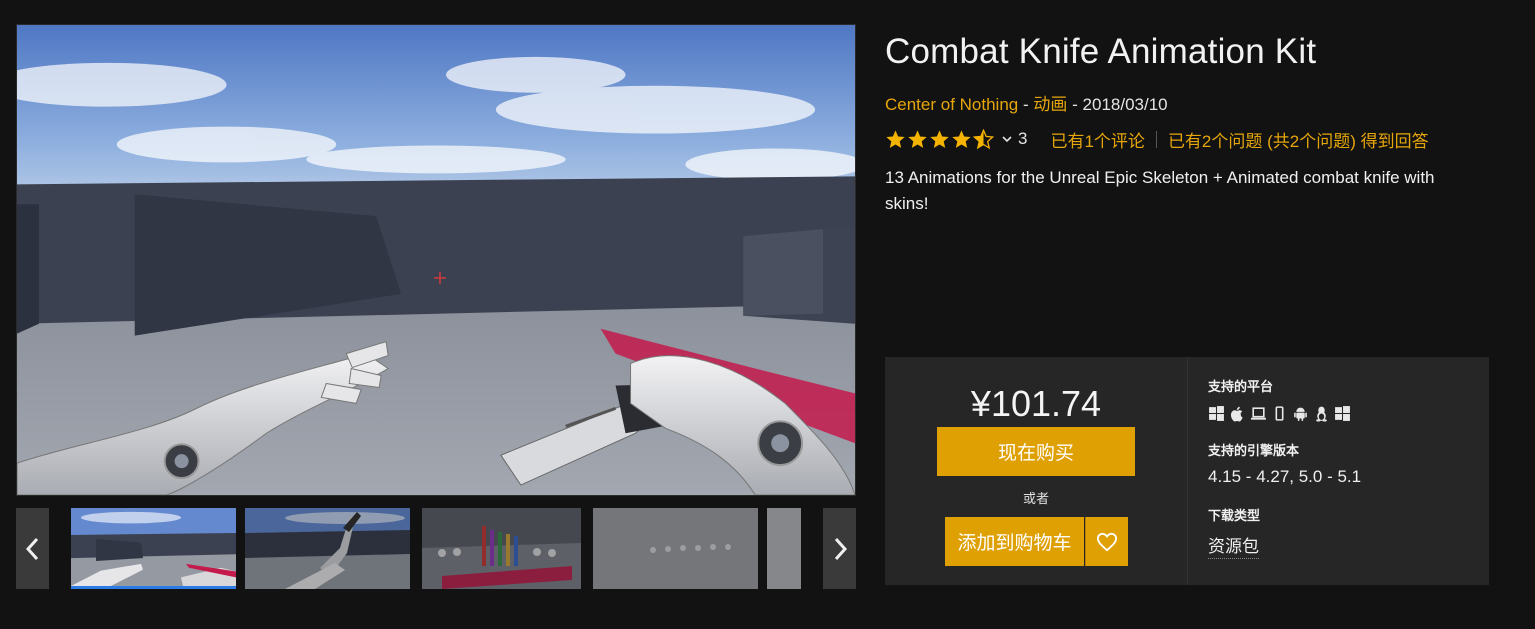  What do you see at coordinates (1101, 51) in the screenshot?
I see `product-title: Combat Knife Animation Kit` at bounding box center [1101, 51].